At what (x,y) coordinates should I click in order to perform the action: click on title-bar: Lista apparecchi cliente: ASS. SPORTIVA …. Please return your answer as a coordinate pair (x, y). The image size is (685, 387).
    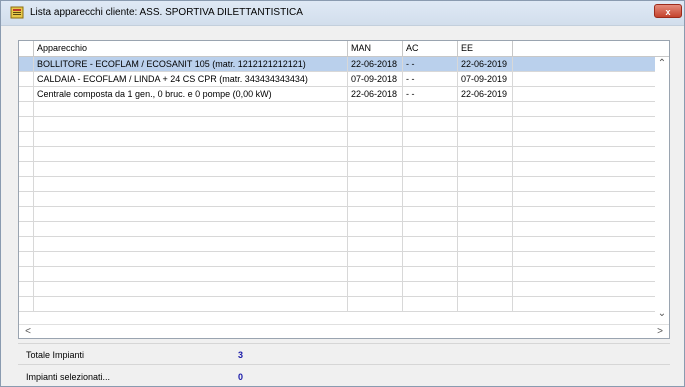
    Looking at the image, I should click on (342, 13).